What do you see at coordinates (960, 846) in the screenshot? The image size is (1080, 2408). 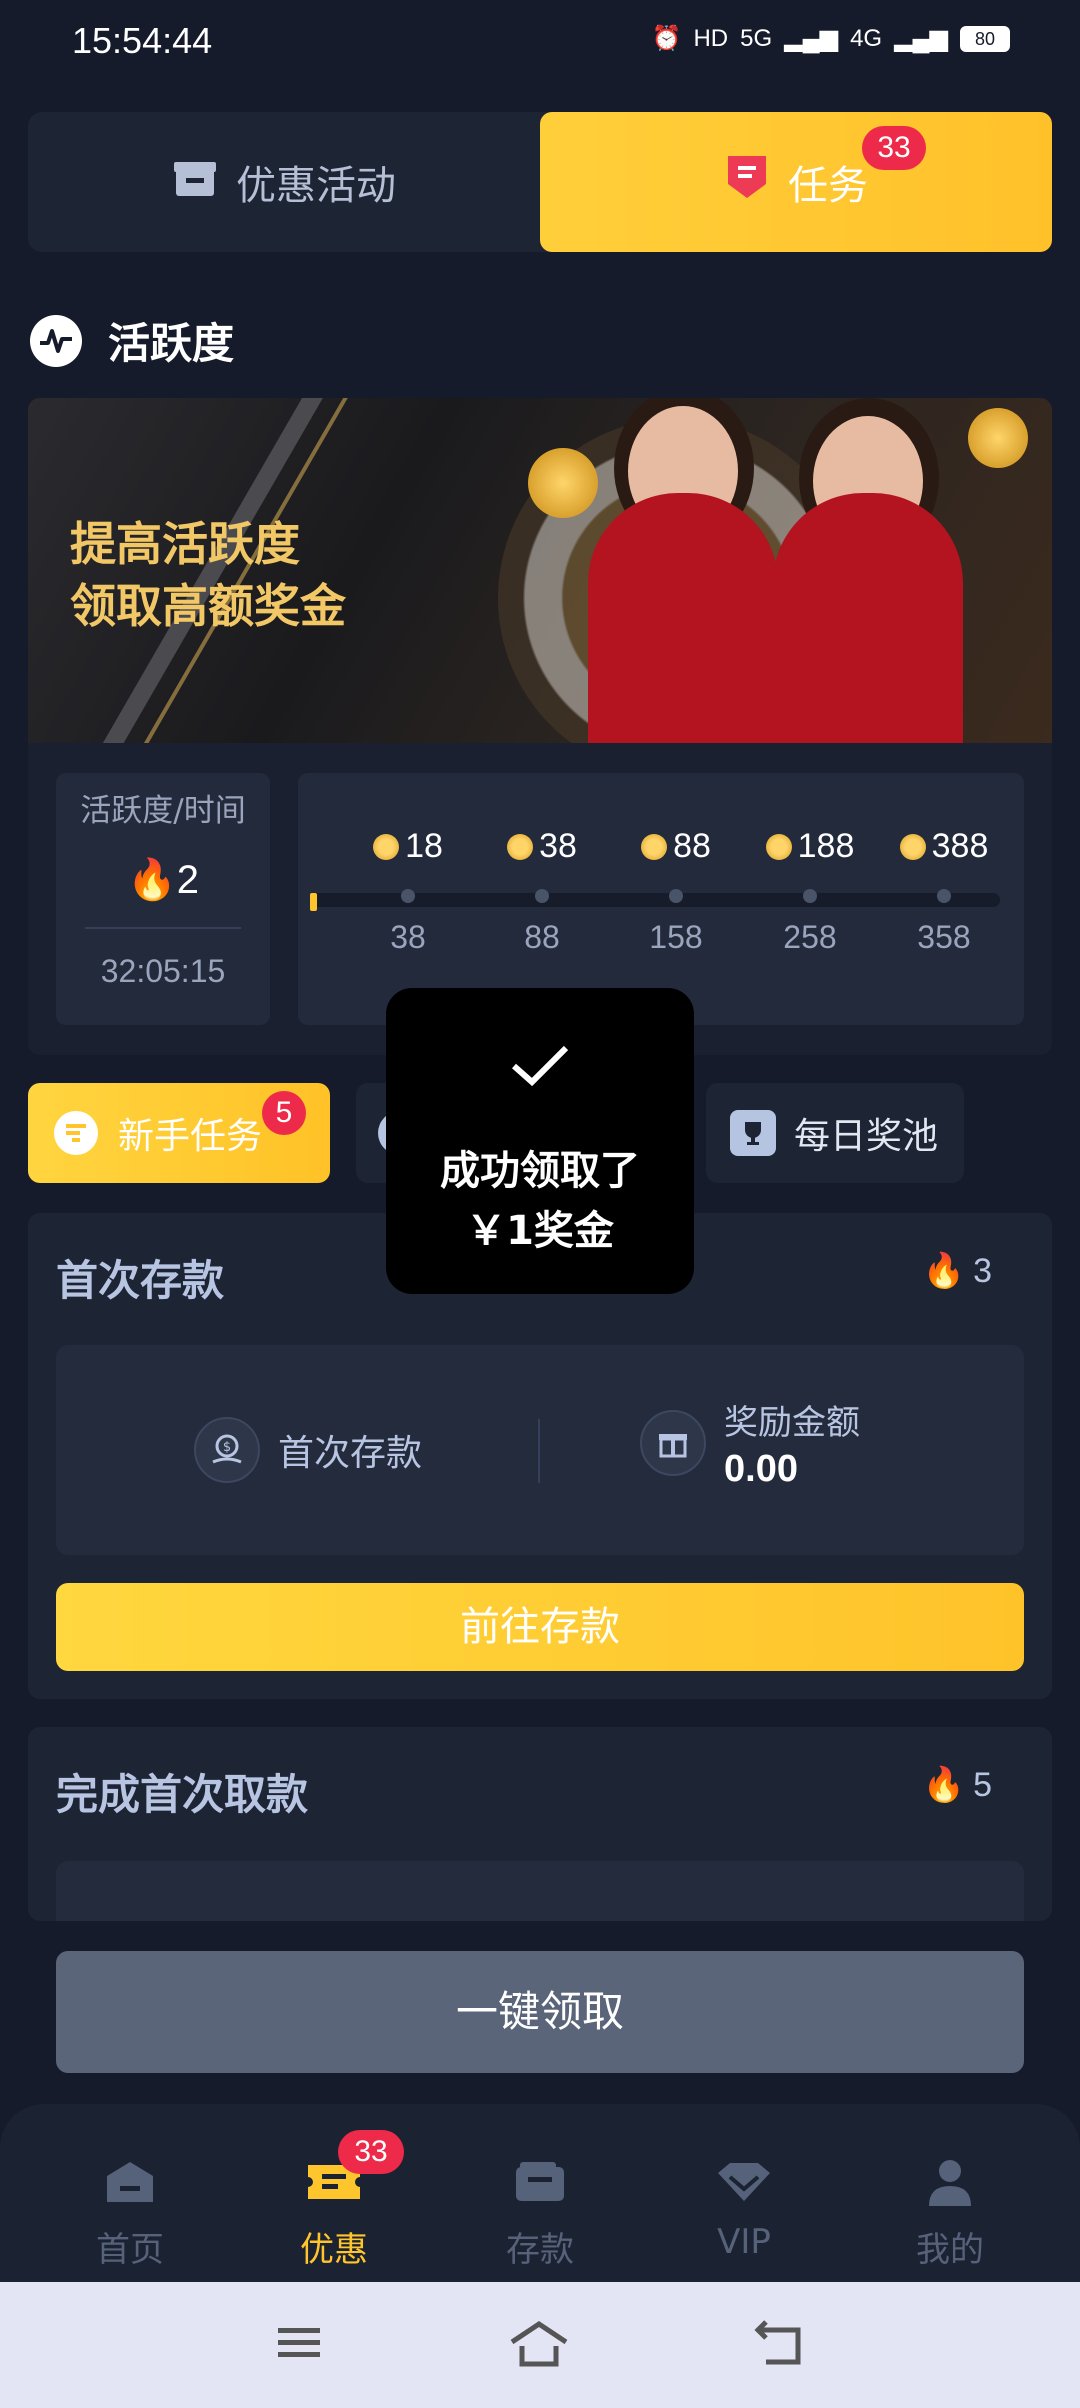 I see `milestone-reward: 388` at bounding box center [960, 846].